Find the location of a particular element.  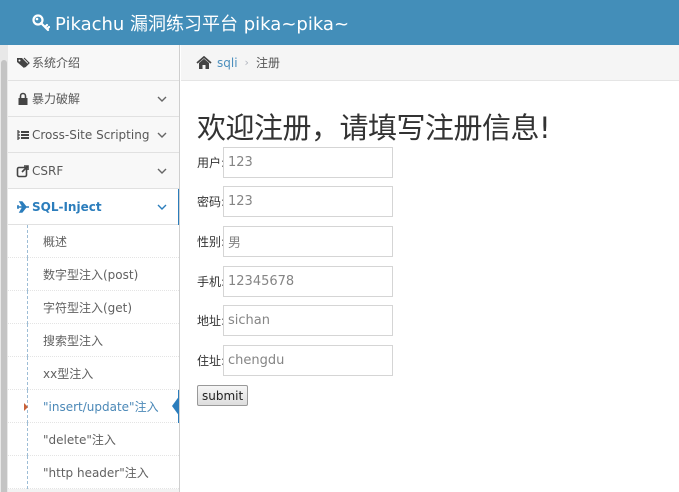

submenu-item-string-get: 字符型注入(get) is located at coordinates (93, 307).